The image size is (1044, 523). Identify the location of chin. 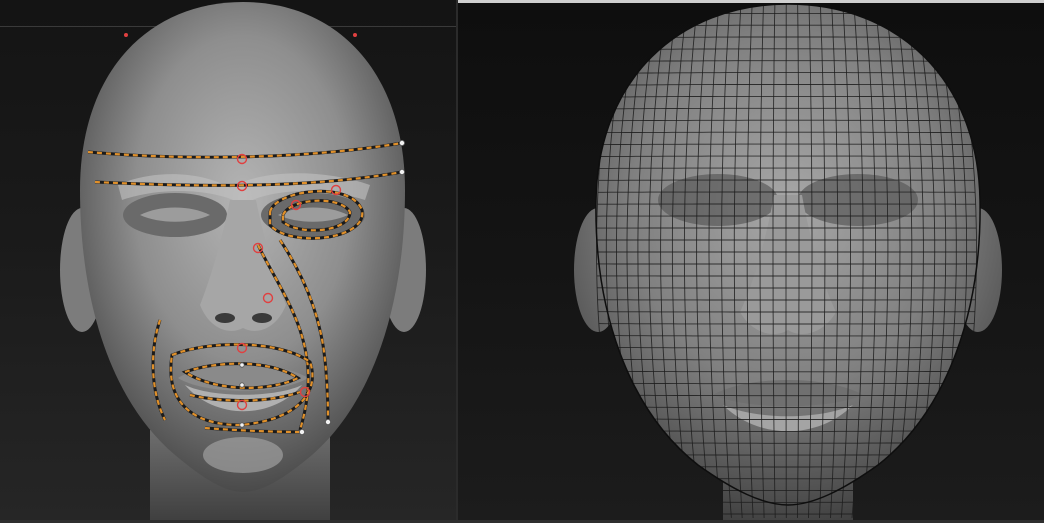
(243, 455).